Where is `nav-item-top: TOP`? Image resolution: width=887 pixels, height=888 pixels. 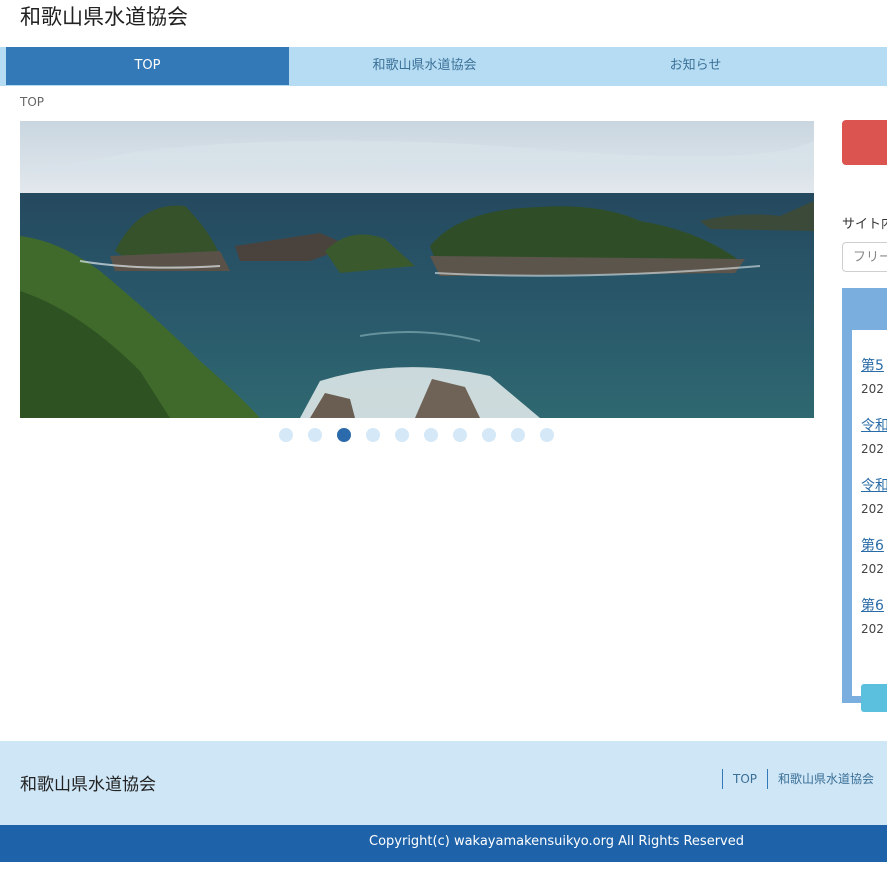
nav-item-top: TOP is located at coordinates (147, 66).